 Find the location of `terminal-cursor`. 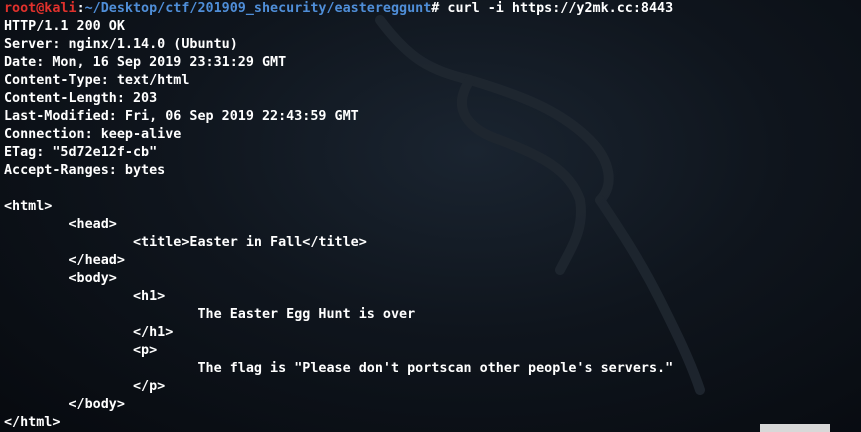

terminal-cursor is located at coordinates (795, 428).